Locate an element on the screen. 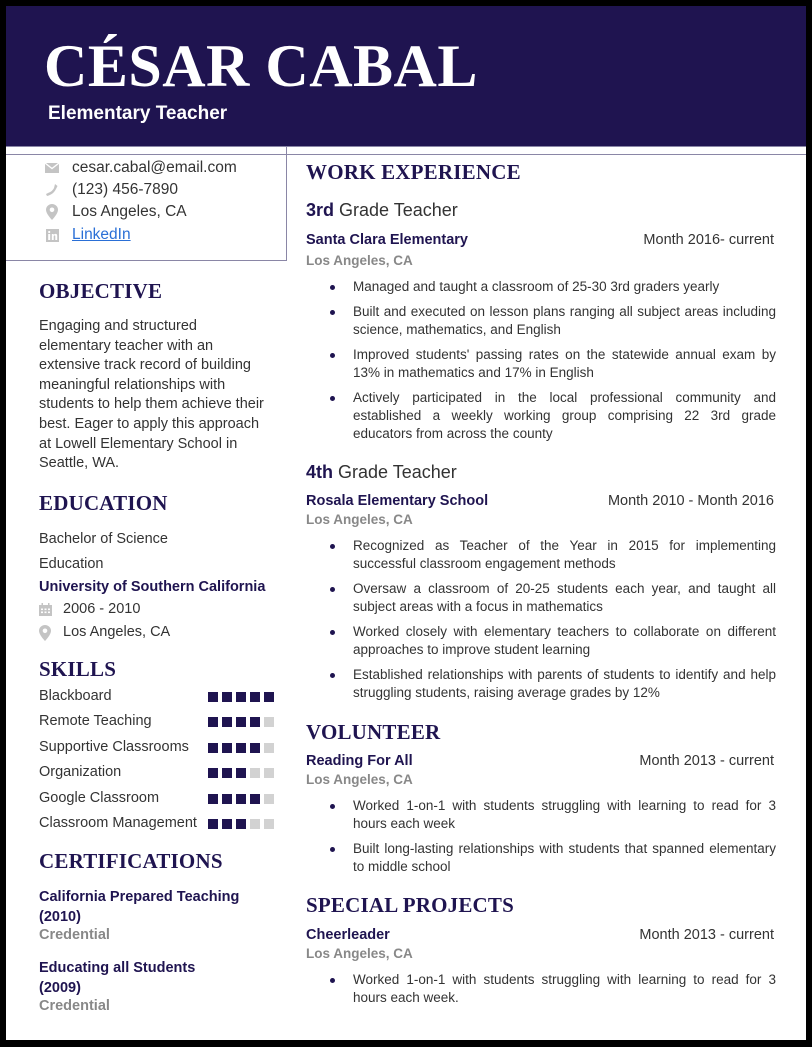 Image resolution: width=812 pixels, height=1047 pixels. volunteer-org-row: Reading For All Month 2013 - current is located at coordinates (540, 762).